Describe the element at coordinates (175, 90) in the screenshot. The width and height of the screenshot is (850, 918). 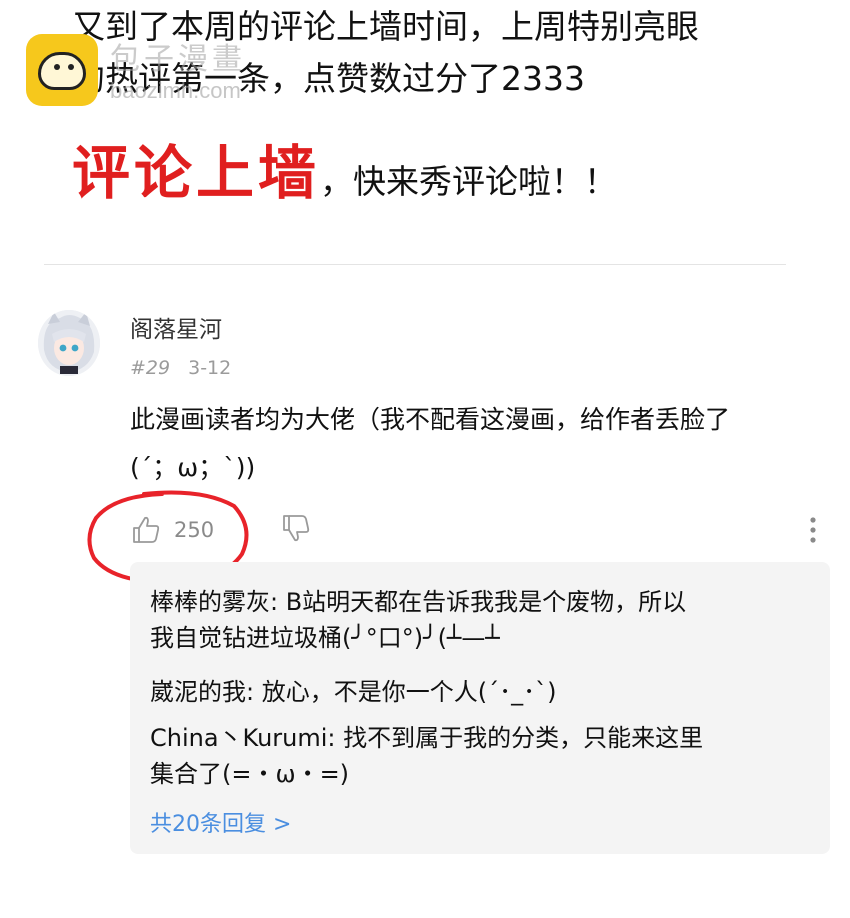
I see `watermark-domain: baozimh.com` at that location.